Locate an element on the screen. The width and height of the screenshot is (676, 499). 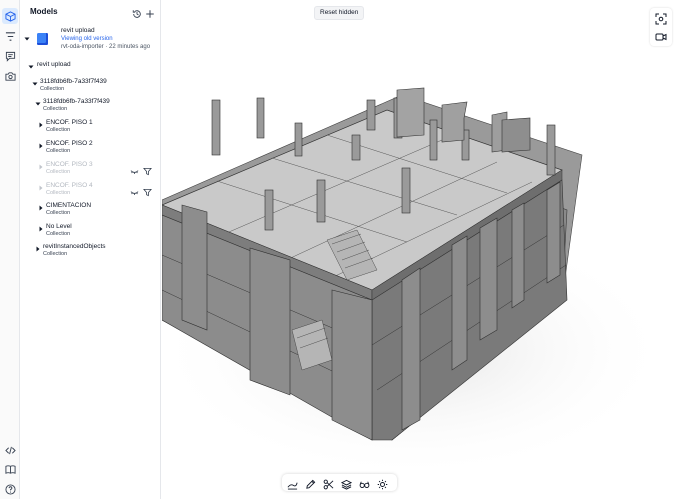
viewer-toolbar is located at coordinates (339, 482).